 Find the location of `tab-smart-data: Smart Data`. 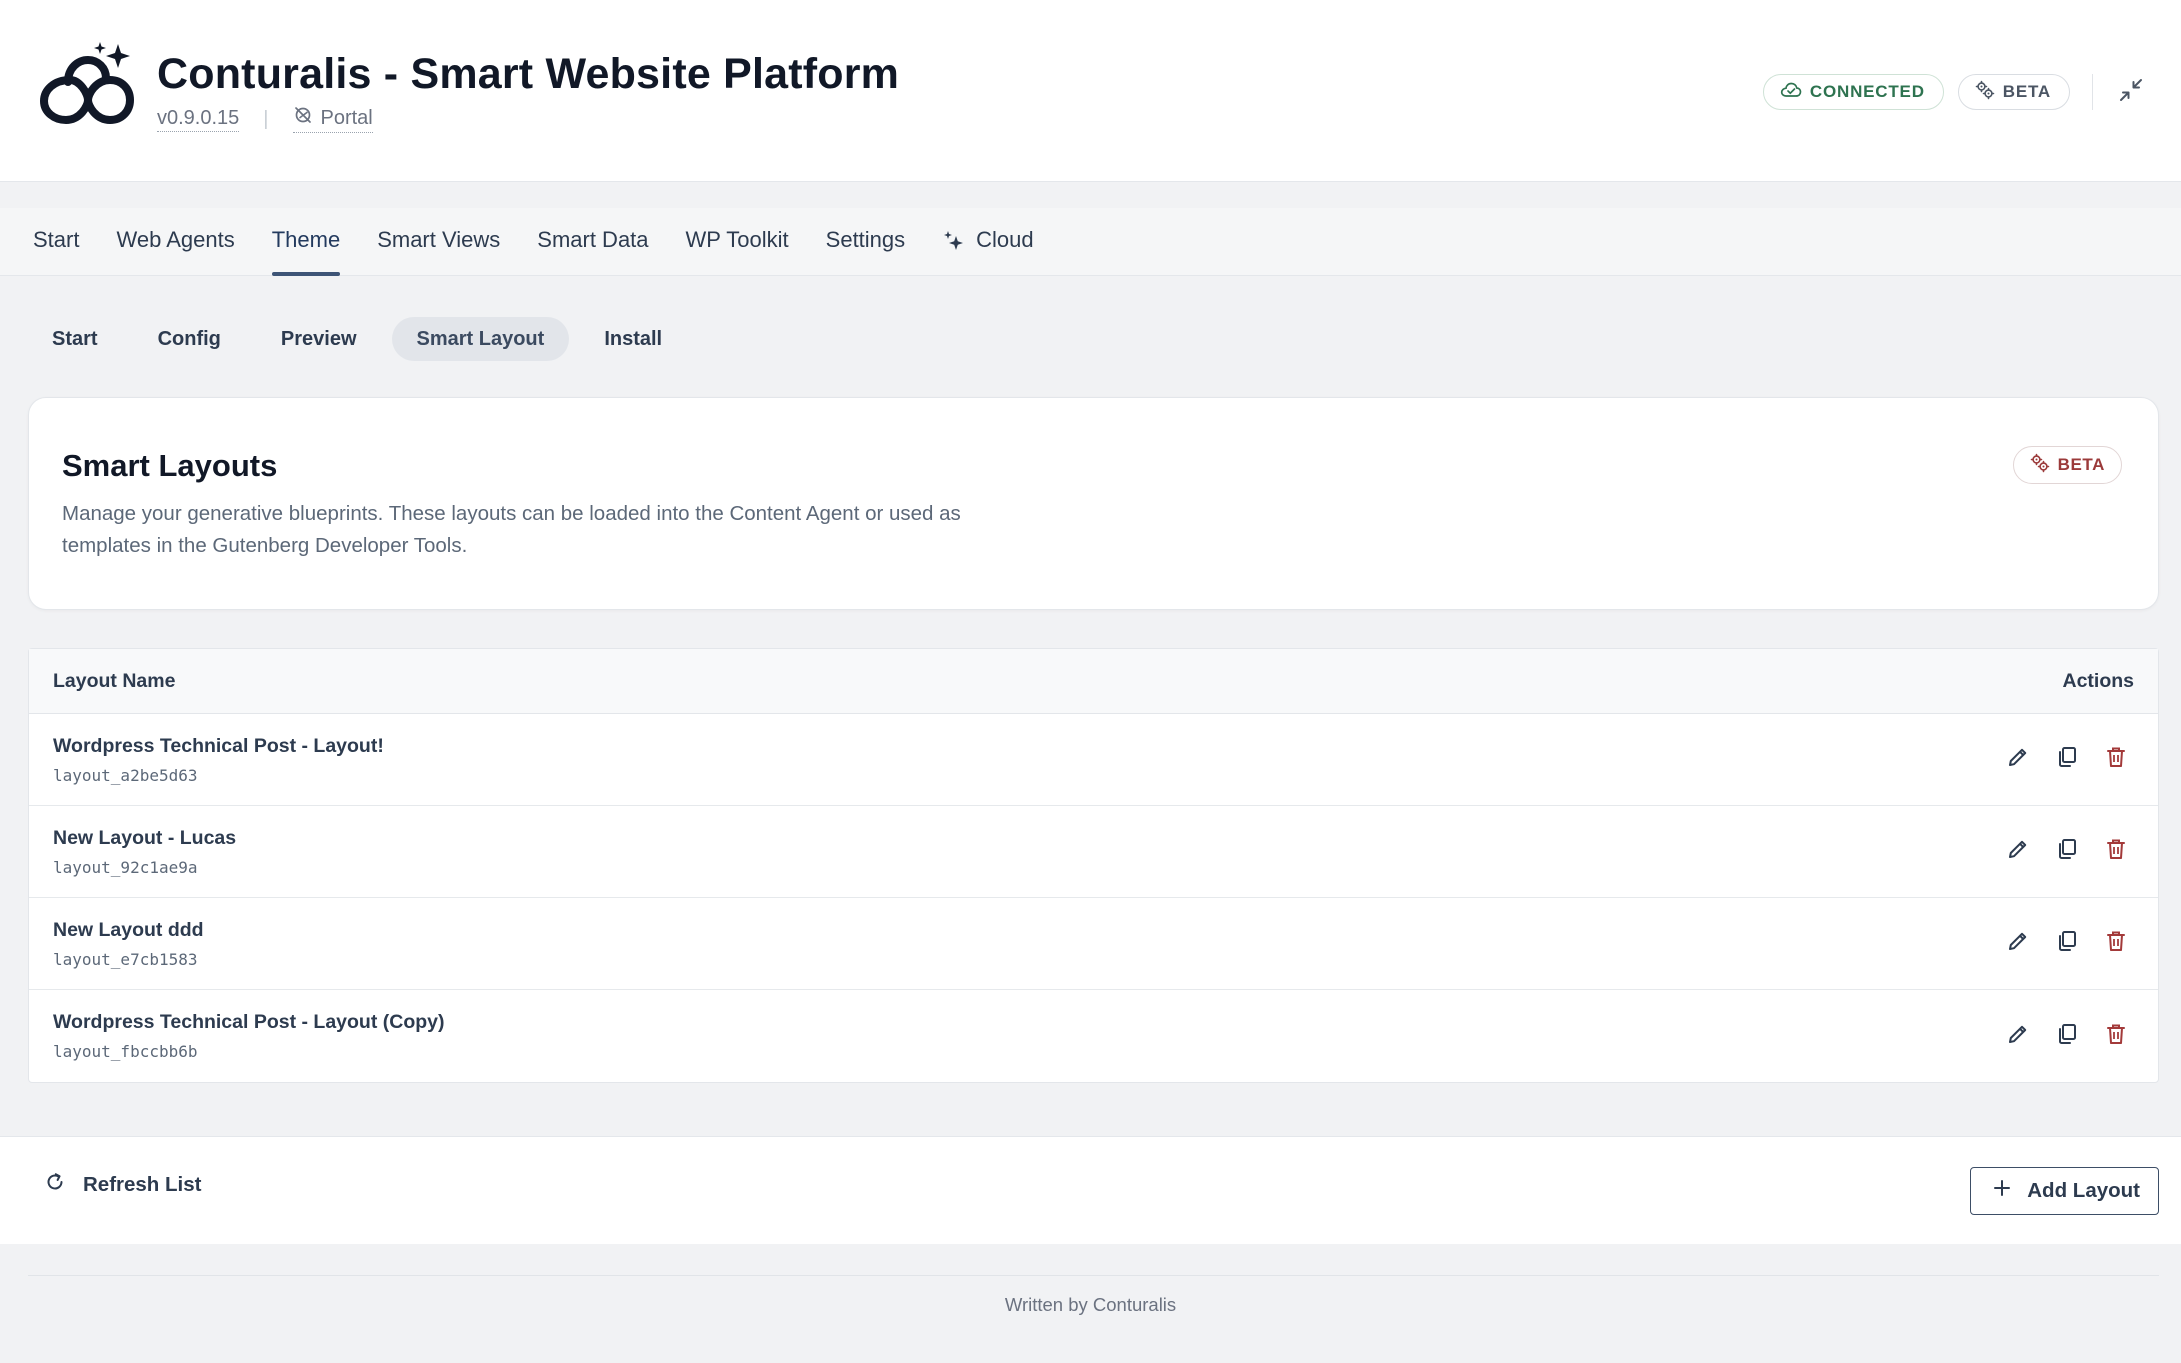

tab-smart-data: Smart Data is located at coordinates (592, 242).